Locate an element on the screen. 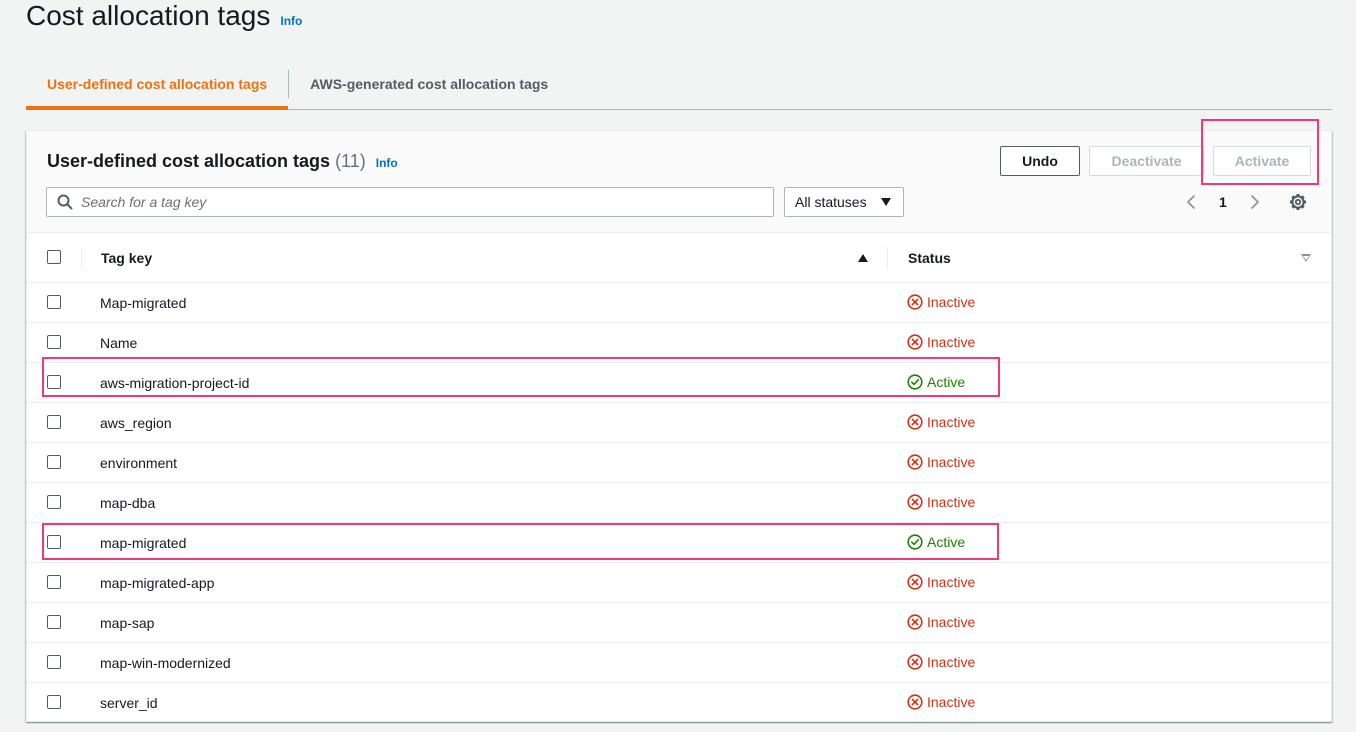  status-text: Active is located at coordinates (946, 542).